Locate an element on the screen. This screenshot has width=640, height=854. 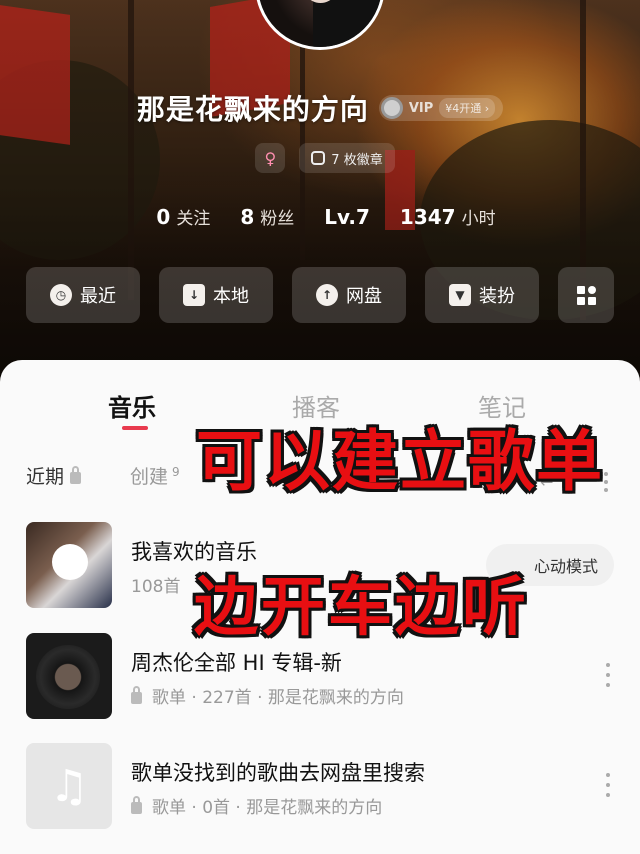
subtab-recent-label: 近期 is located at coordinates (45, 477).